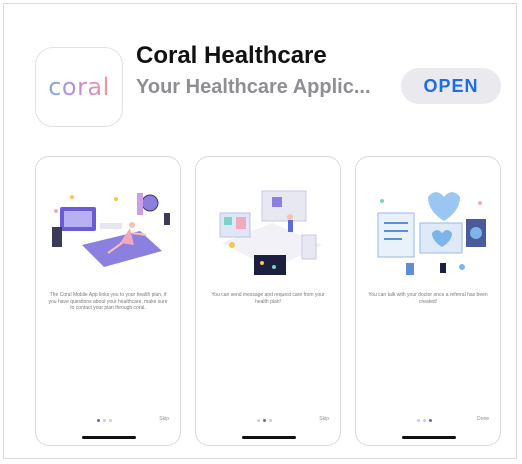 This screenshot has height=464, width=522. I want to click on doctor-illustration, so click(431, 233).